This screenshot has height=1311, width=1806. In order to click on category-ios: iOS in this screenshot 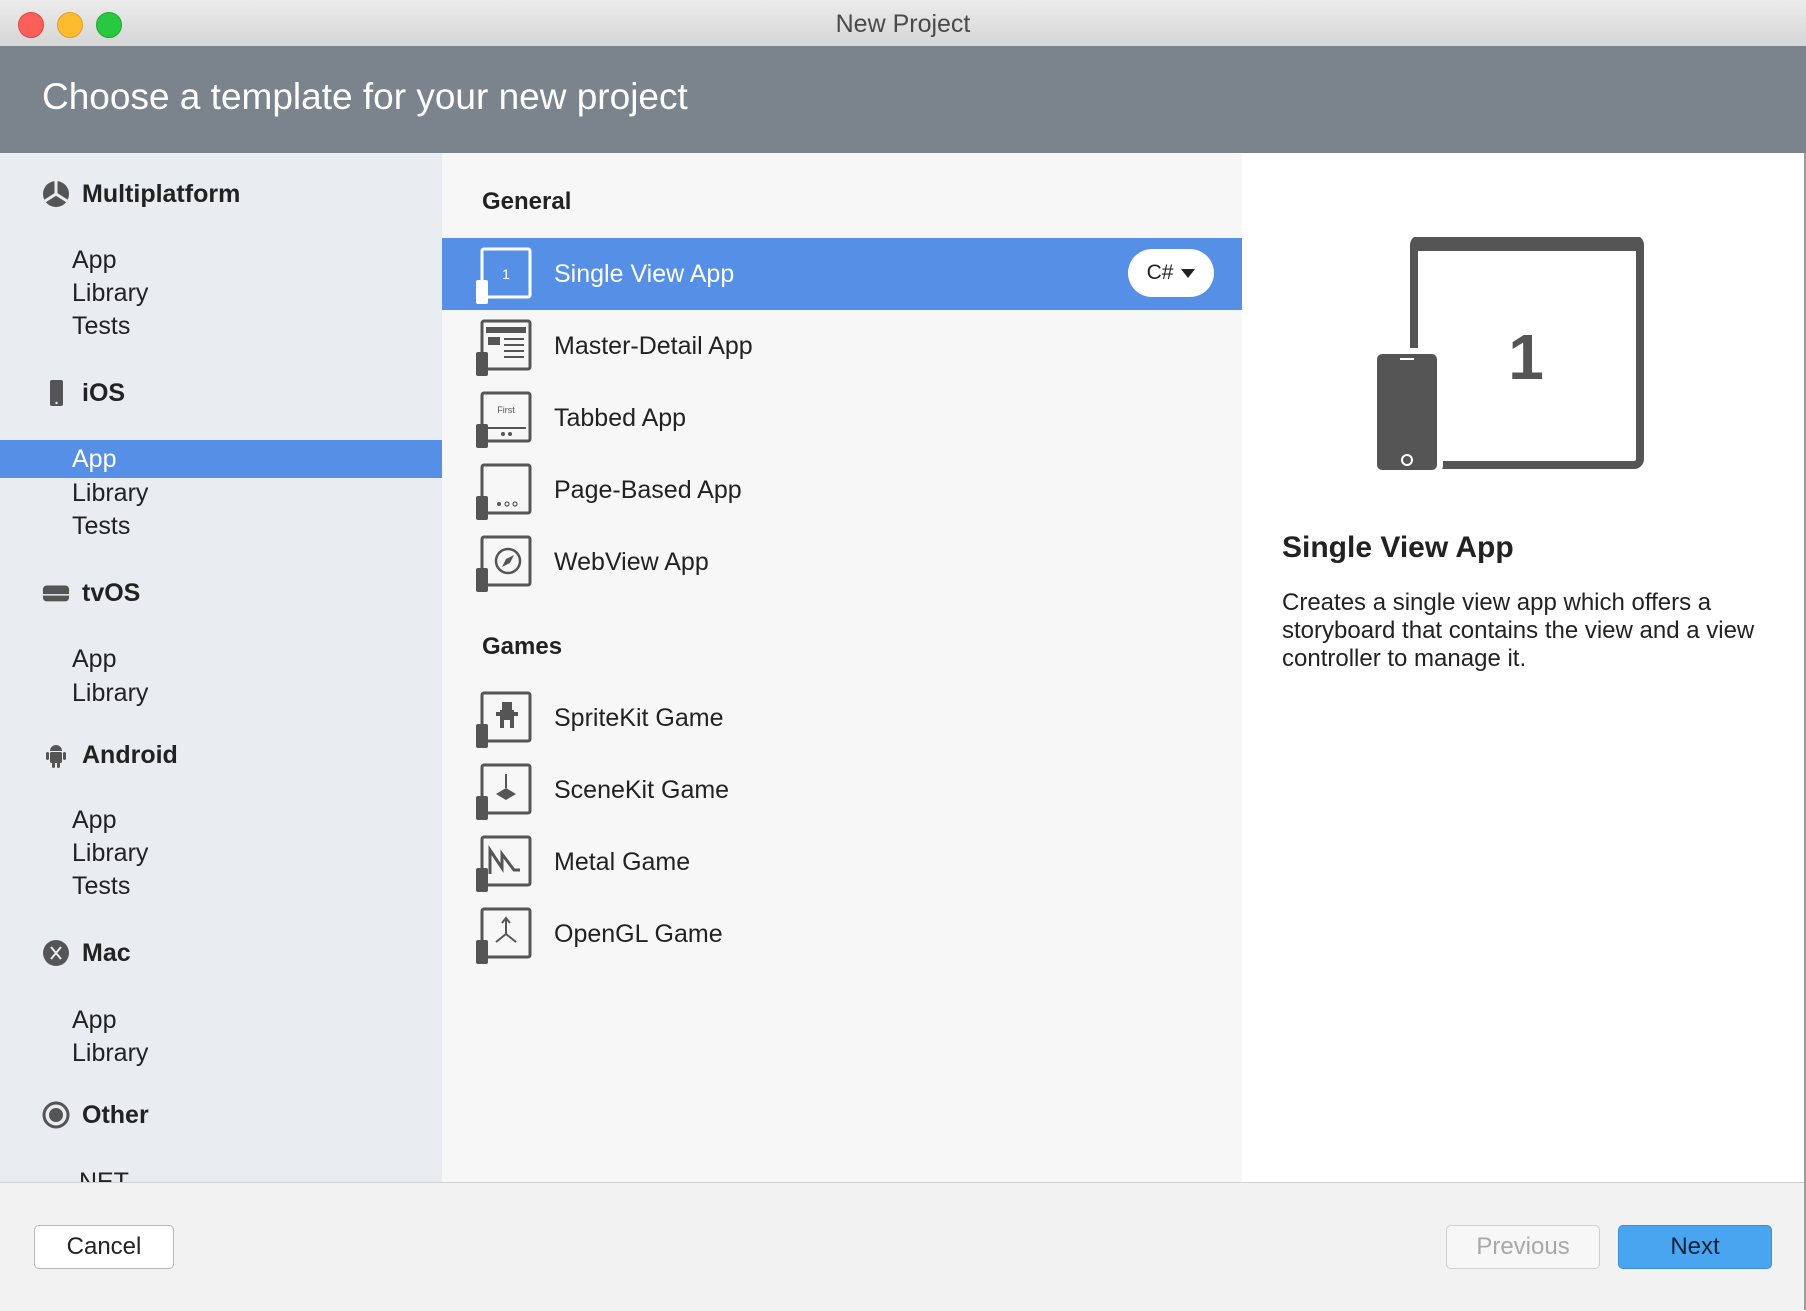, I will do `click(83, 393)`.